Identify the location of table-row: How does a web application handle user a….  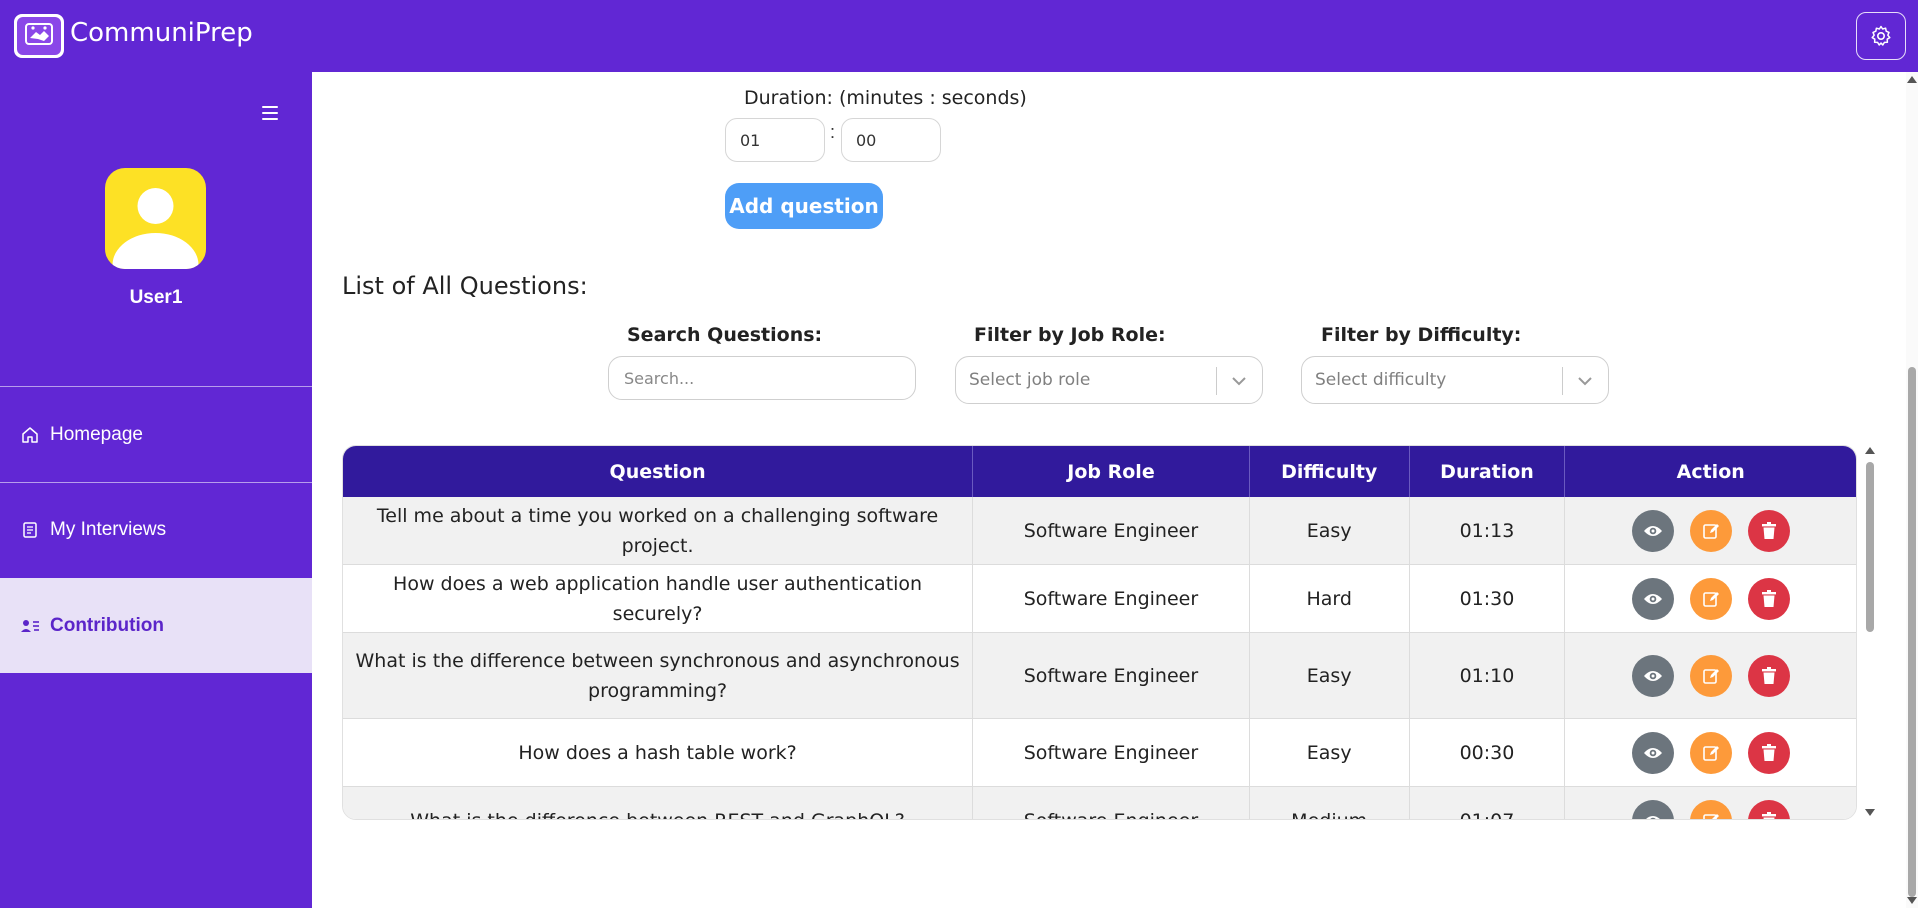
(1099, 599).